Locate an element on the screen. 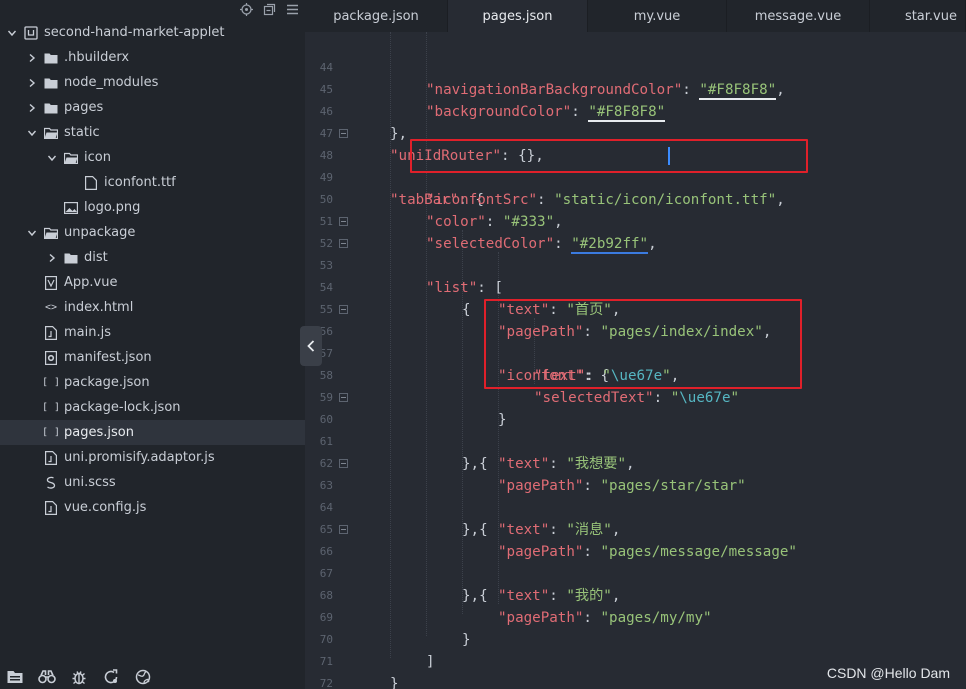  tree-item-label: uni.scss is located at coordinates (90, 482).